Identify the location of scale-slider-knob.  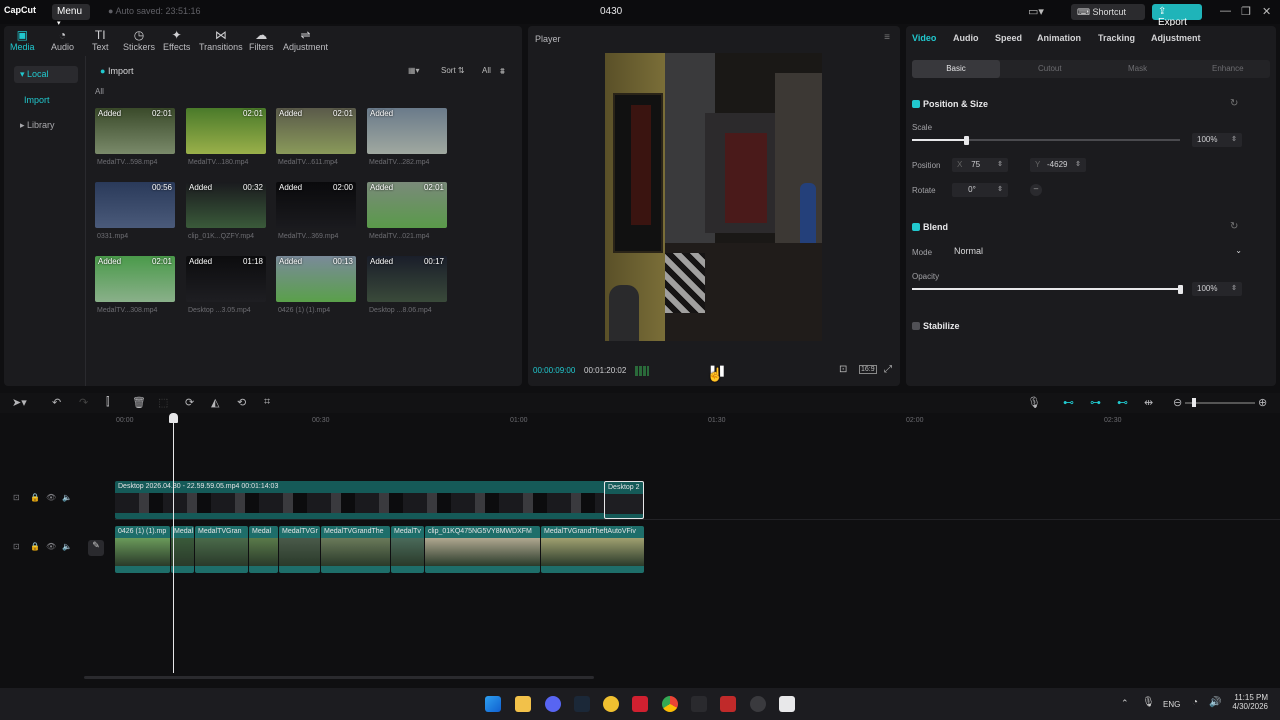
(966, 140).